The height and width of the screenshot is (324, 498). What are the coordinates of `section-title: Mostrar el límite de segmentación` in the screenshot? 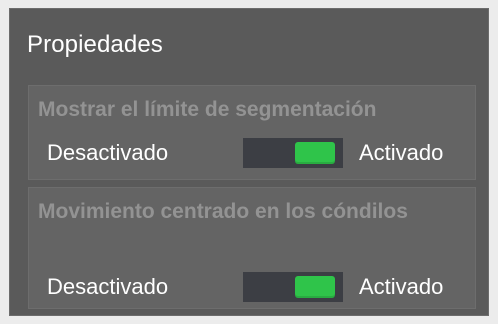 It's located at (207, 109).